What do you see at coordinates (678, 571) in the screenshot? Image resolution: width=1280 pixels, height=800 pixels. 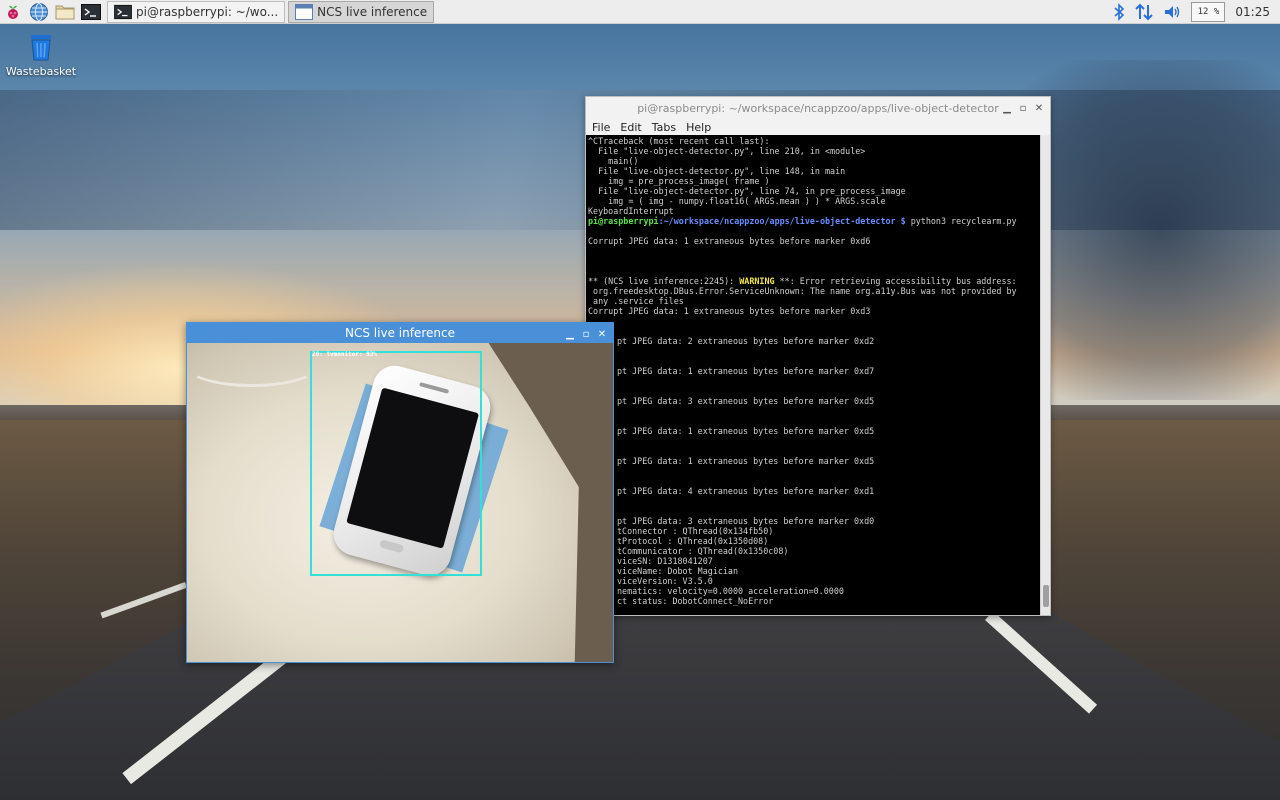 I see `console-line: viceName: Dobot Magician` at bounding box center [678, 571].